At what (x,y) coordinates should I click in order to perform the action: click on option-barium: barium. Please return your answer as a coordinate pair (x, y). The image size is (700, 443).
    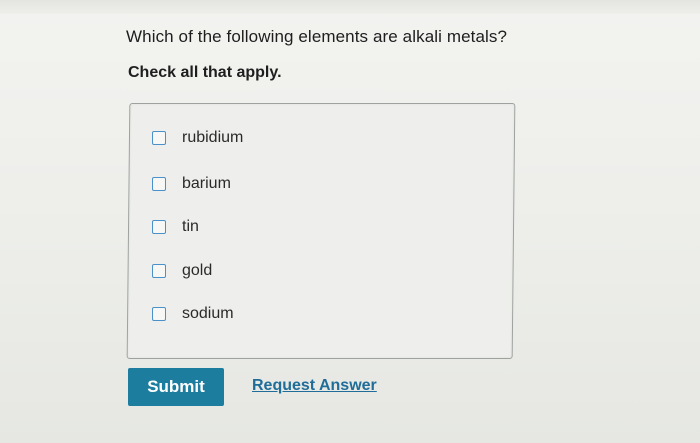
    Looking at the image, I should click on (191, 184).